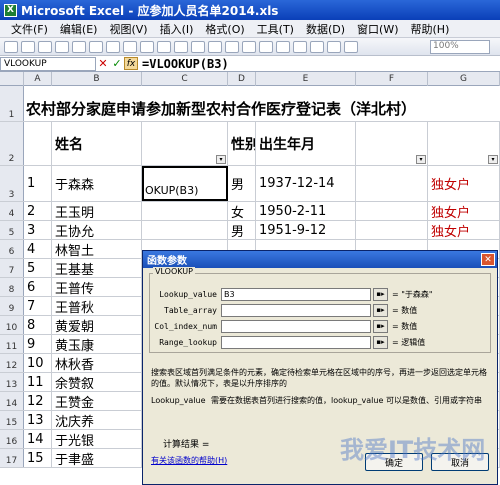 This screenshot has height=485, width=500. What do you see at coordinates (38, 230) in the screenshot?
I see `cell-number: 3` at bounding box center [38, 230].